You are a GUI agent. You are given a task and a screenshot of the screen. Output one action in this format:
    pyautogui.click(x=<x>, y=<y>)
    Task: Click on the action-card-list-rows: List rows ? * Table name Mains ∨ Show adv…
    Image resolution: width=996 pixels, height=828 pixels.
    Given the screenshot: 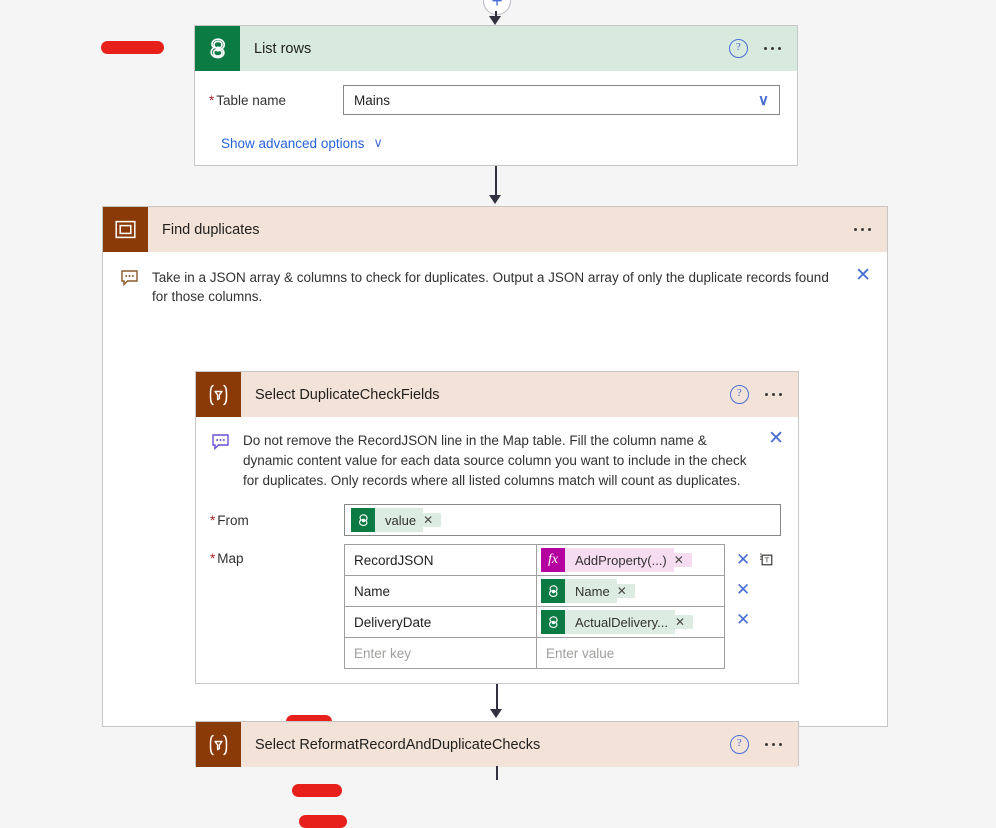 What is the action you would take?
    pyautogui.click(x=496, y=95)
    